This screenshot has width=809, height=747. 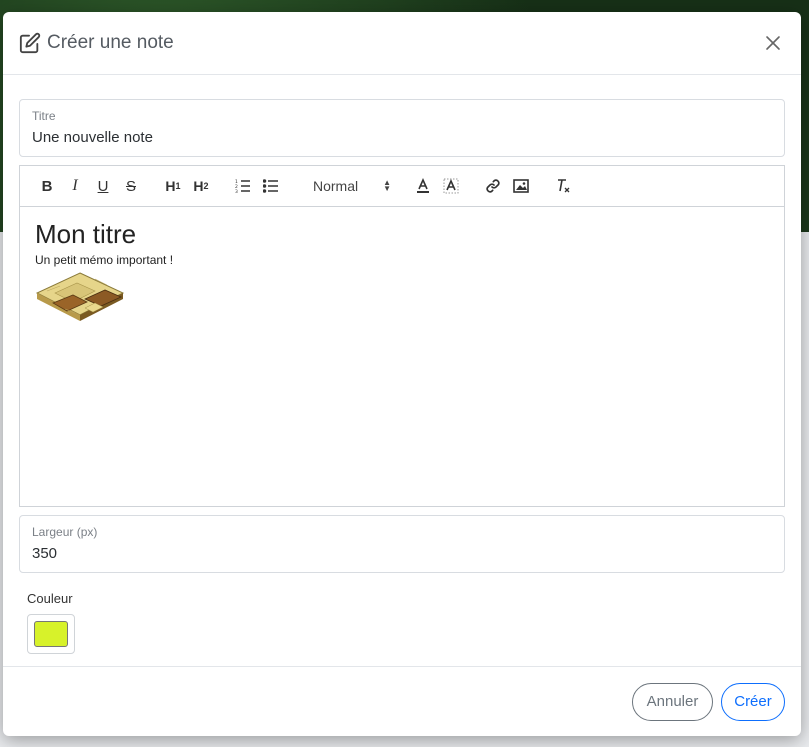 What do you see at coordinates (672, 701) in the screenshot?
I see `cancel-button: Annuler` at bounding box center [672, 701].